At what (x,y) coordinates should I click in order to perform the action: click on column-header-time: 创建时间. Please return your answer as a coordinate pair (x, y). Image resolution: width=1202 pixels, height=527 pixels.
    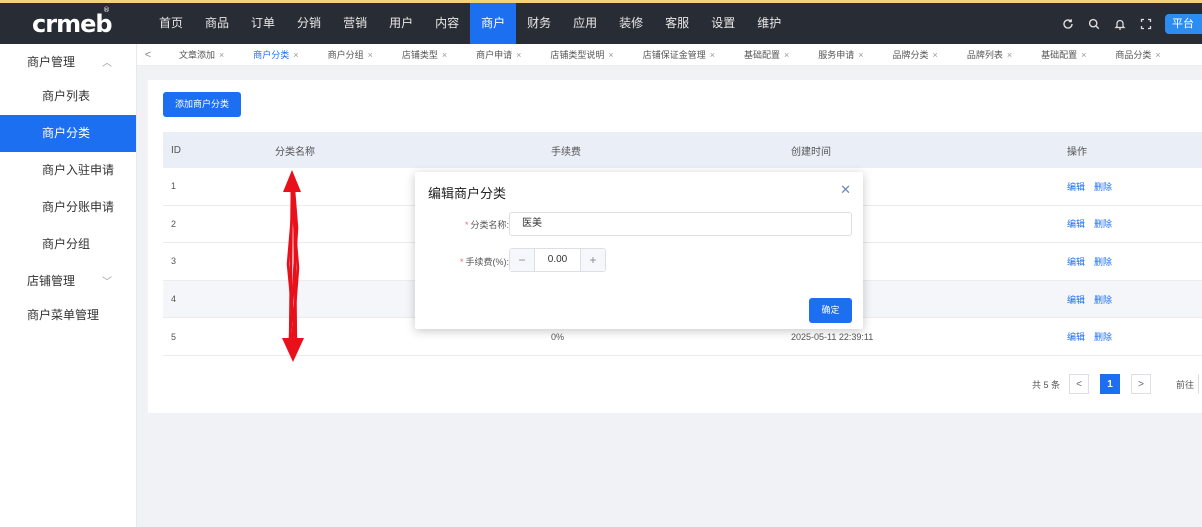
    Looking at the image, I should click on (811, 152).